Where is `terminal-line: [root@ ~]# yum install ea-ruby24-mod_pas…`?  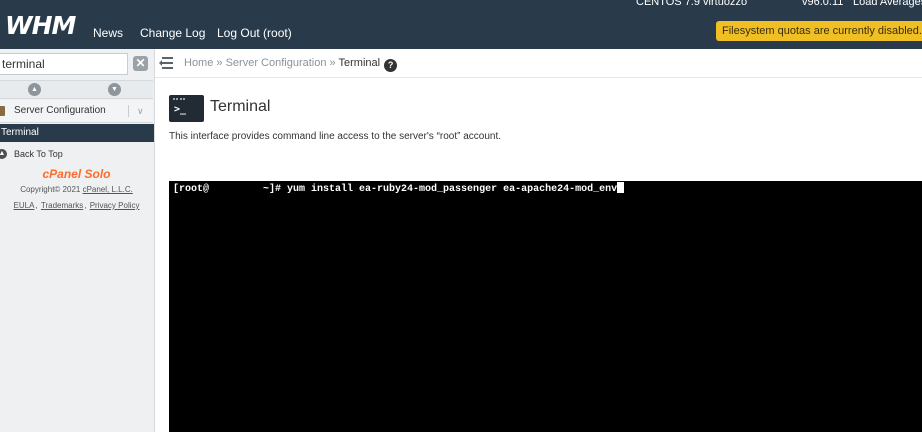 terminal-line: [root@ ~]# yum install ea-ruby24-mod_pas… is located at coordinates (399, 189).